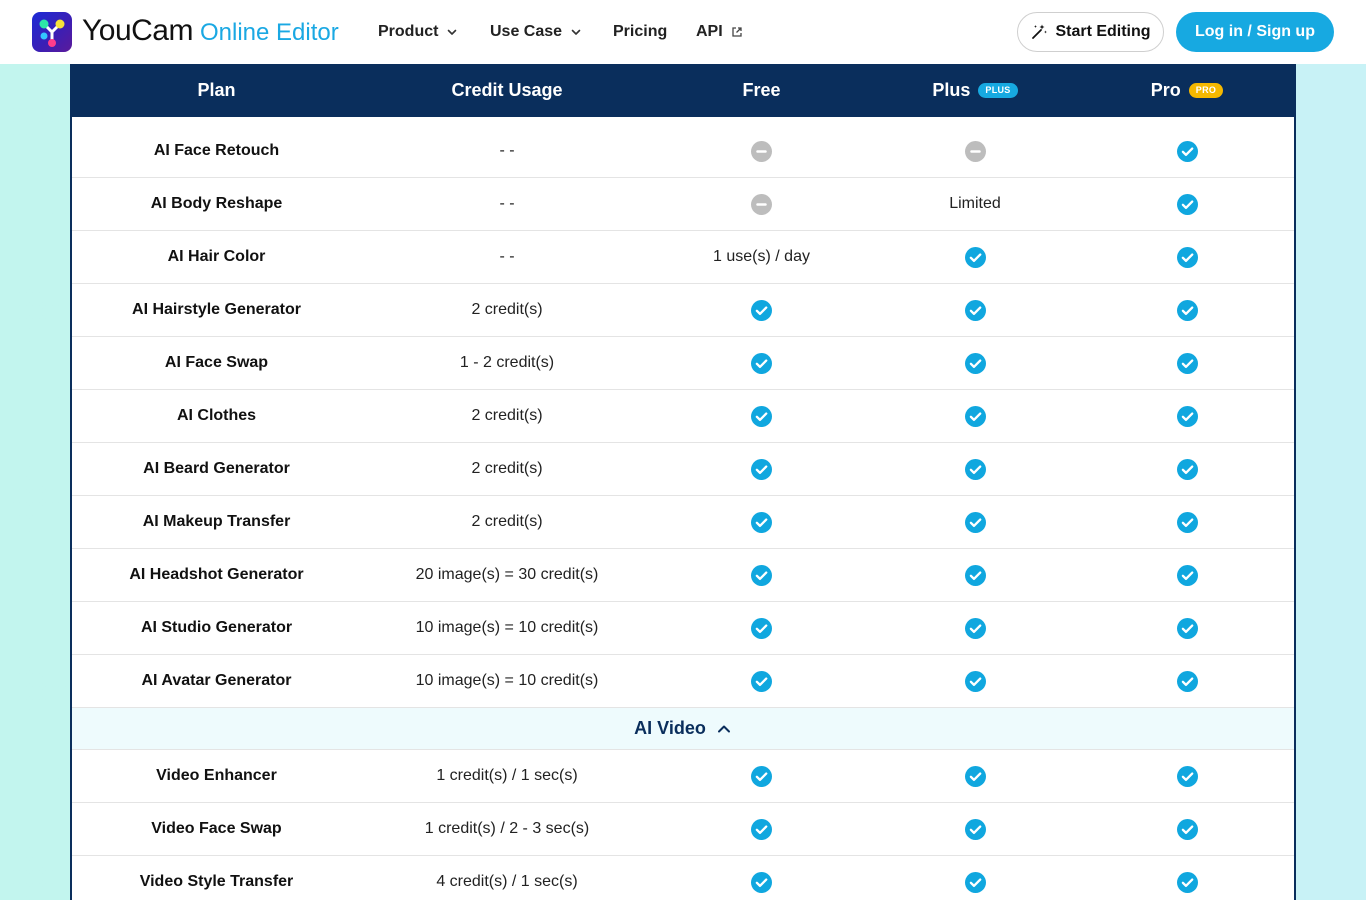  I want to click on feature-name: AI Clothes, so click(216, 416).